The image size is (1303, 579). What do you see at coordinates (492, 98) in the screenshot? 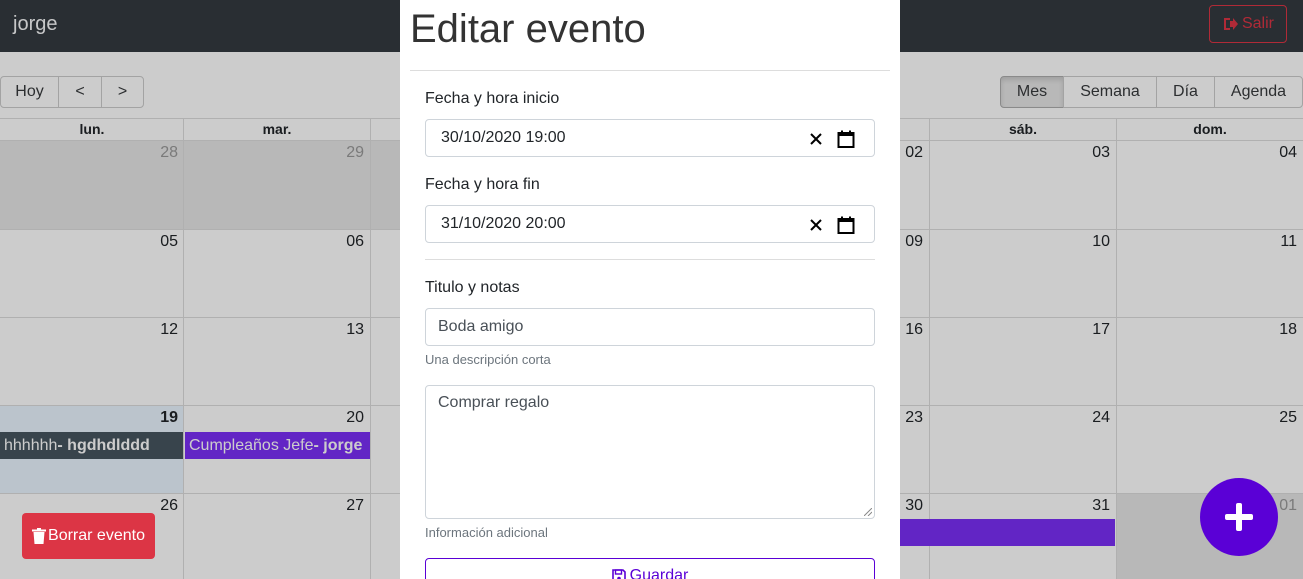
I see `start-datetime-label: Fecha y hora inicio` at bounding box center [492, 98].